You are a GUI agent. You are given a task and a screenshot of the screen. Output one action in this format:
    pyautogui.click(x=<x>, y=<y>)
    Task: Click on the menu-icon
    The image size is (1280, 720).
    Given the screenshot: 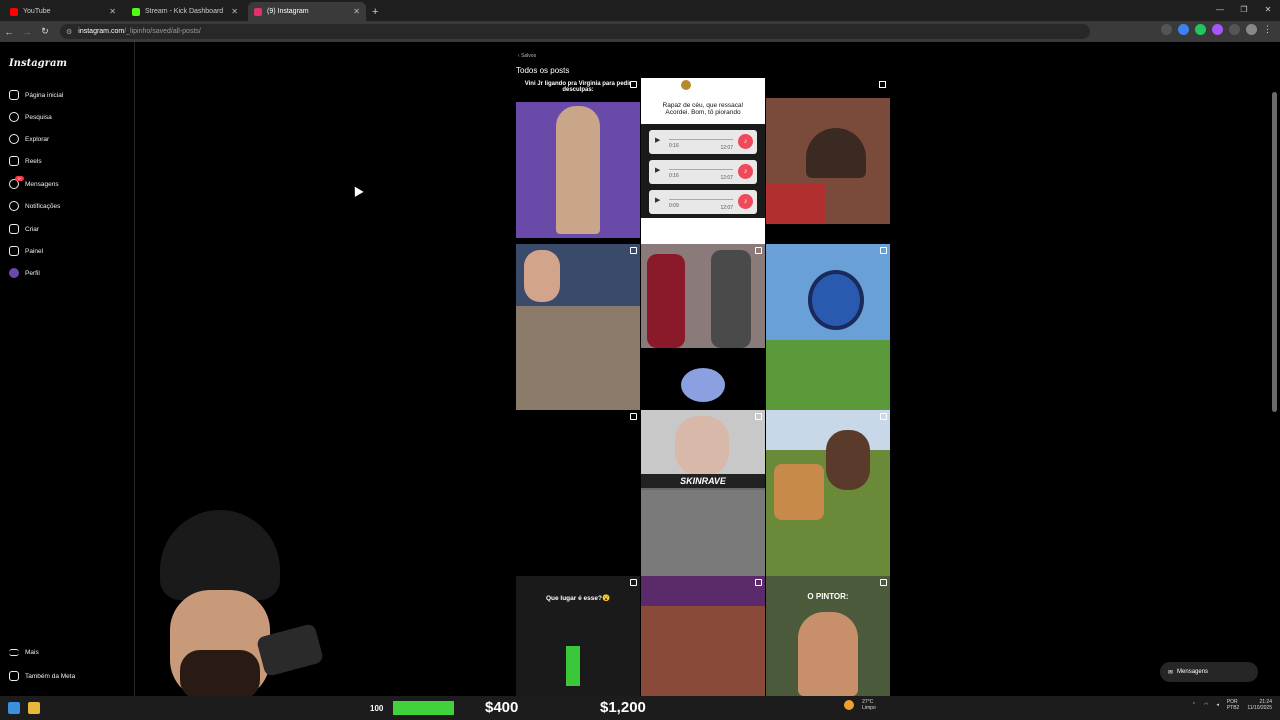 What is the action you would take?
    pyautogui.click(x=14, y=652)
    